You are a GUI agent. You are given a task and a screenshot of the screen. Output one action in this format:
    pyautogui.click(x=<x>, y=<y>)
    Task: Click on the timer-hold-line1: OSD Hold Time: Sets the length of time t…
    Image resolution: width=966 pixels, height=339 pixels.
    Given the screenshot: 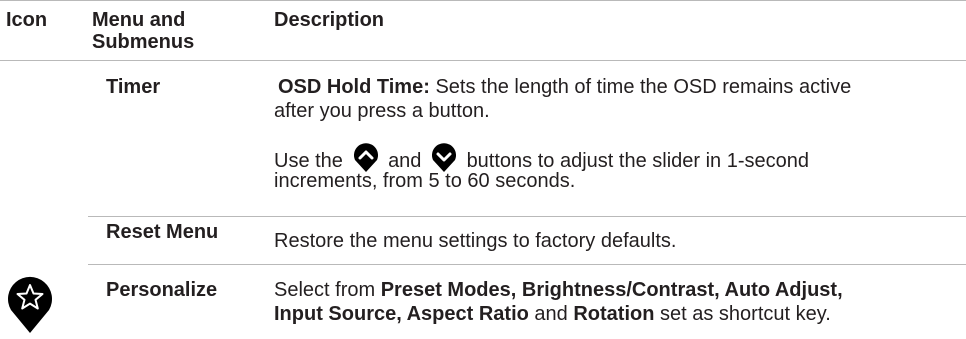 What is the action you would take?
    pyautogui.click(x=564, y=87)
    